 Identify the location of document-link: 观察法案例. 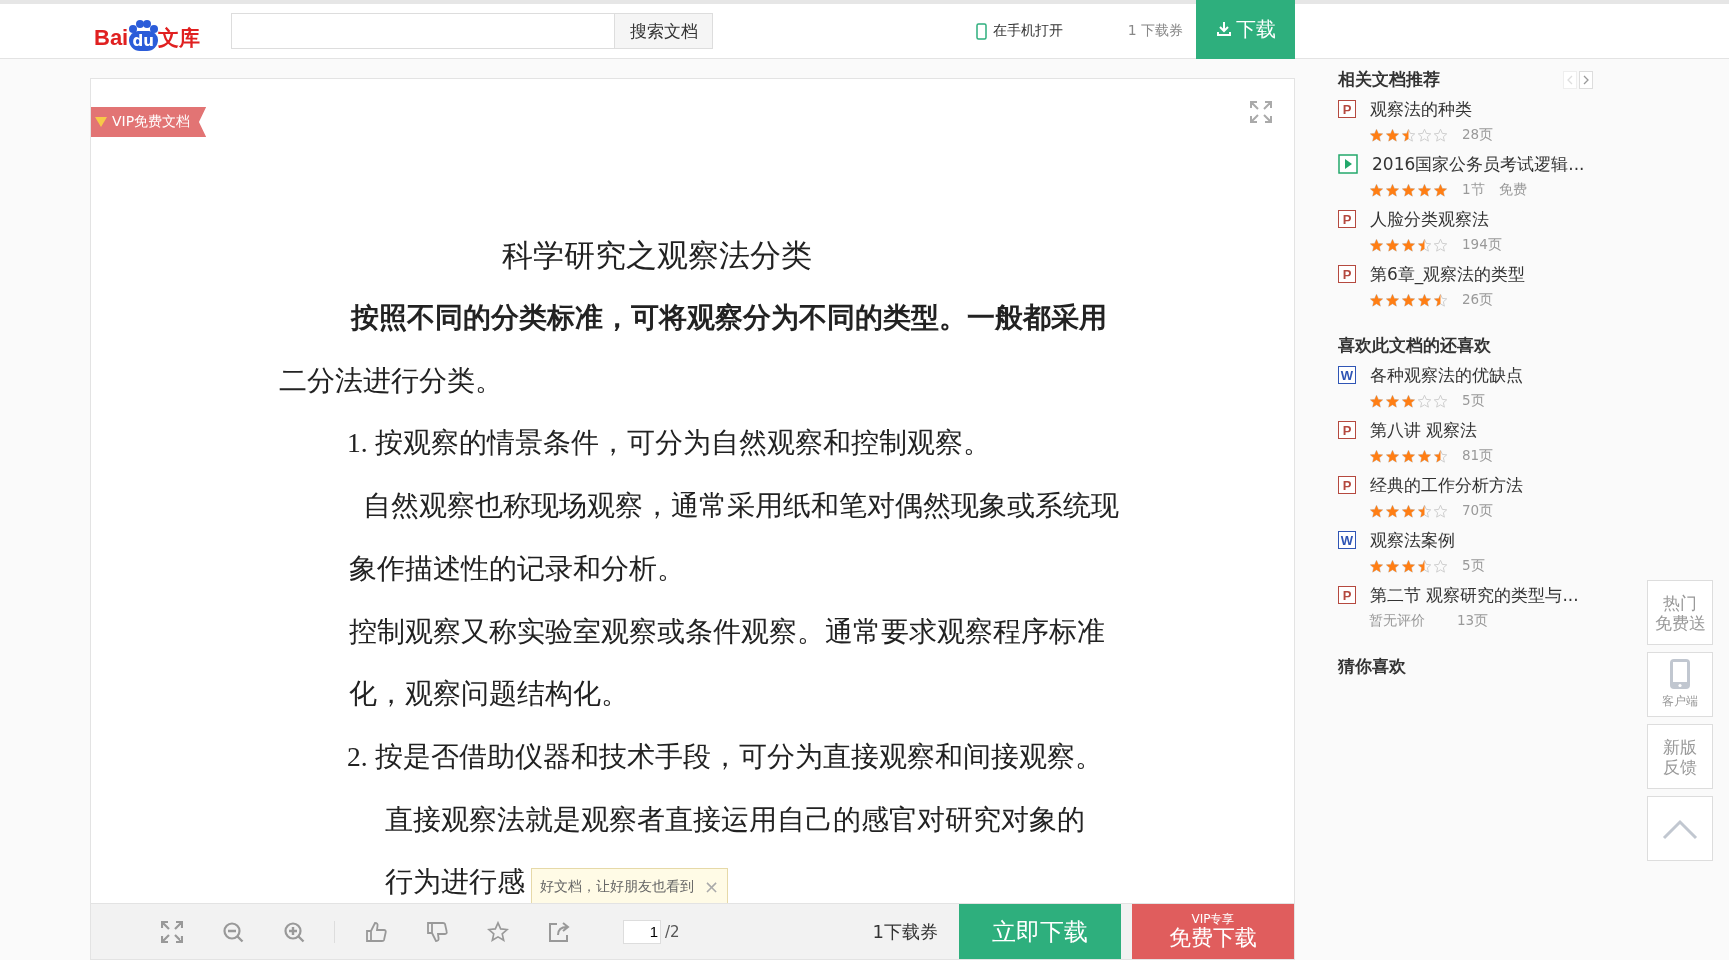
(1412, 540).